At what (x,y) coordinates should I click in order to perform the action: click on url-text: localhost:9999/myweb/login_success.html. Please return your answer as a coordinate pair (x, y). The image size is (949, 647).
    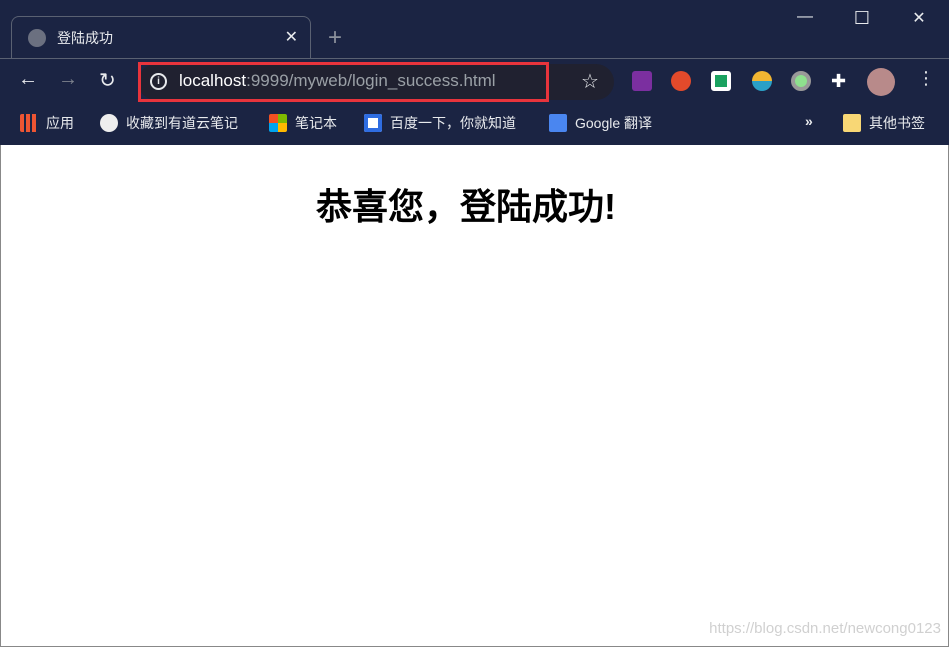
    Looking at the image, I should click on (337, 81).